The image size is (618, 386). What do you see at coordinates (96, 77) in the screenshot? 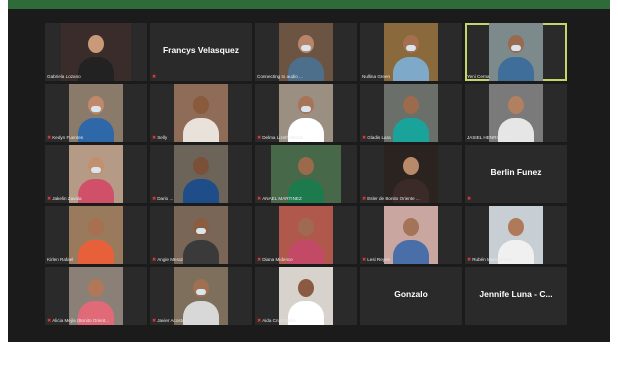
I see `participant-name-label: Gabriela Lozano` at bounding box center [96, 77].